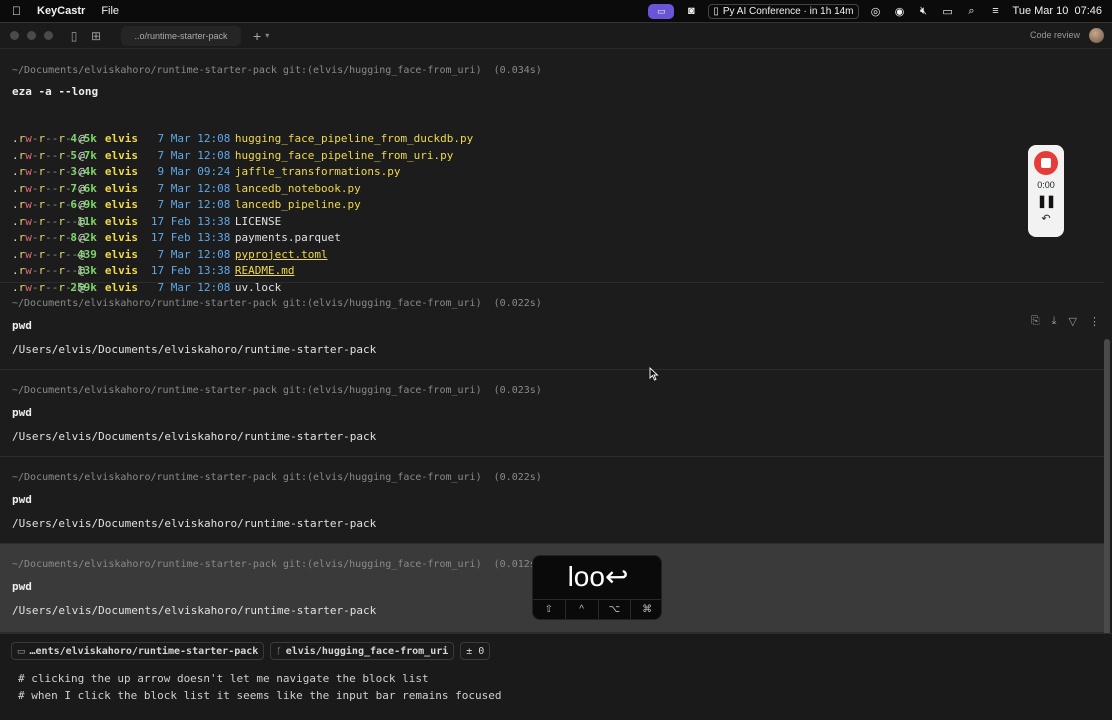 This screenshot has height=720, width=1112. What do you see at coordinates (900, 11) in the screenshot?
I see `grammarly-icon: ◉` at bounding box center [900, 11].